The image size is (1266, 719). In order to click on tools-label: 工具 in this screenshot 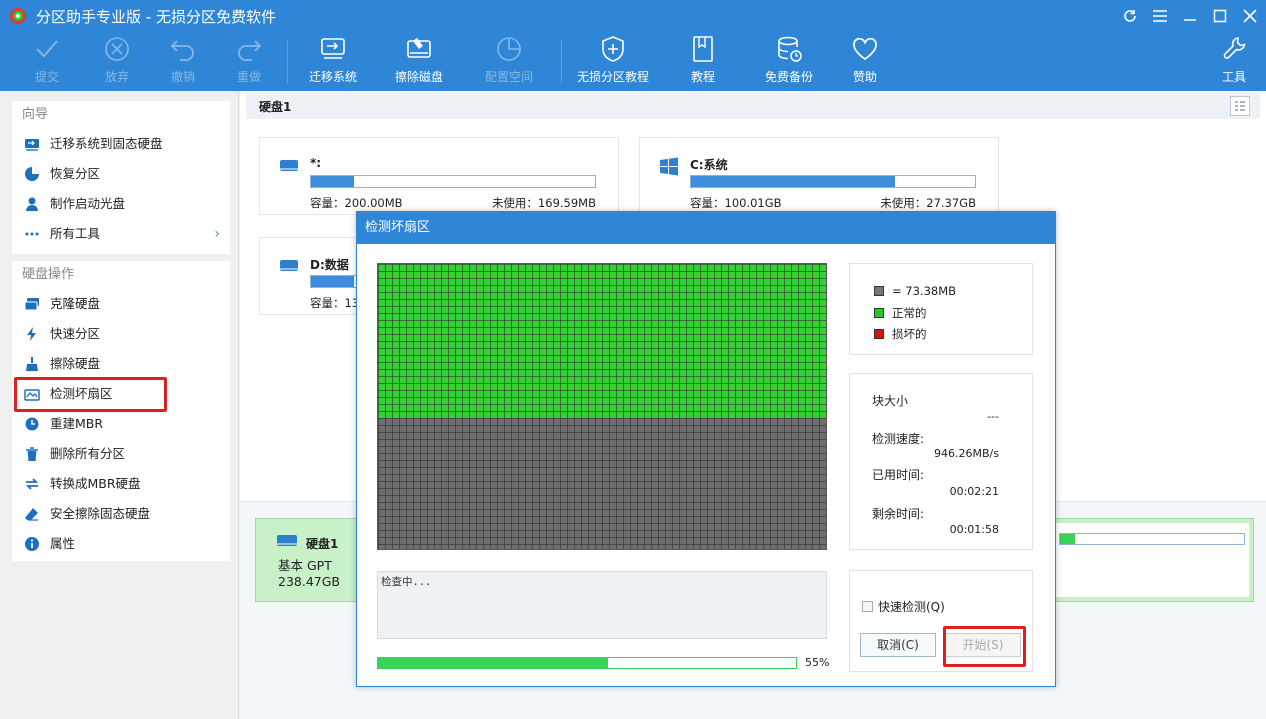, I will do `click(1229, 76)`.